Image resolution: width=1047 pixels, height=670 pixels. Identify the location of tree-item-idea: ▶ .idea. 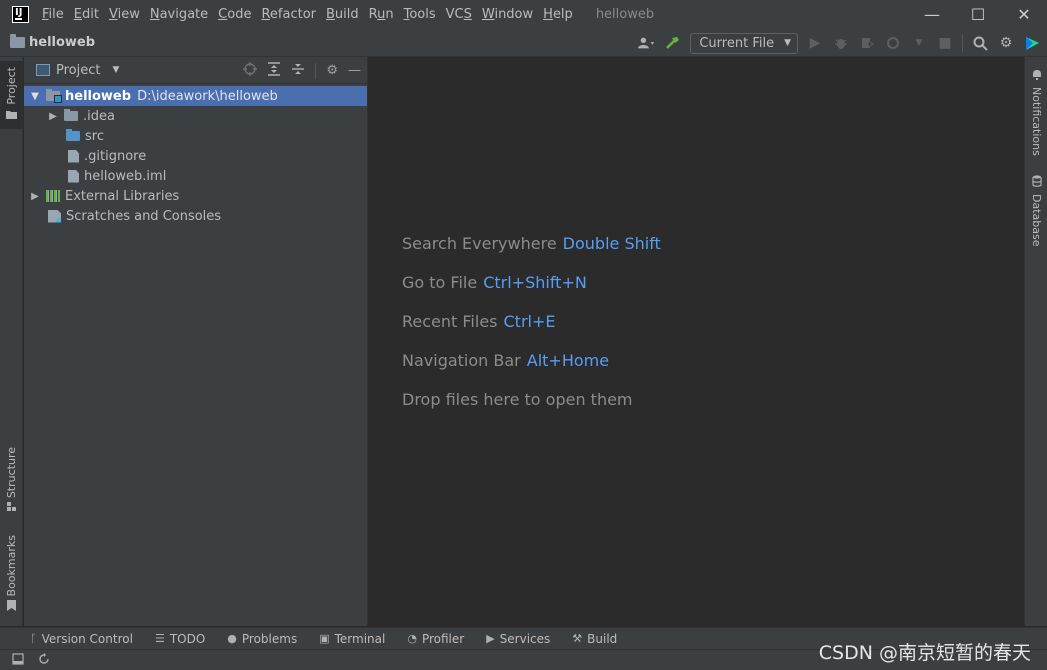
(195, 116).